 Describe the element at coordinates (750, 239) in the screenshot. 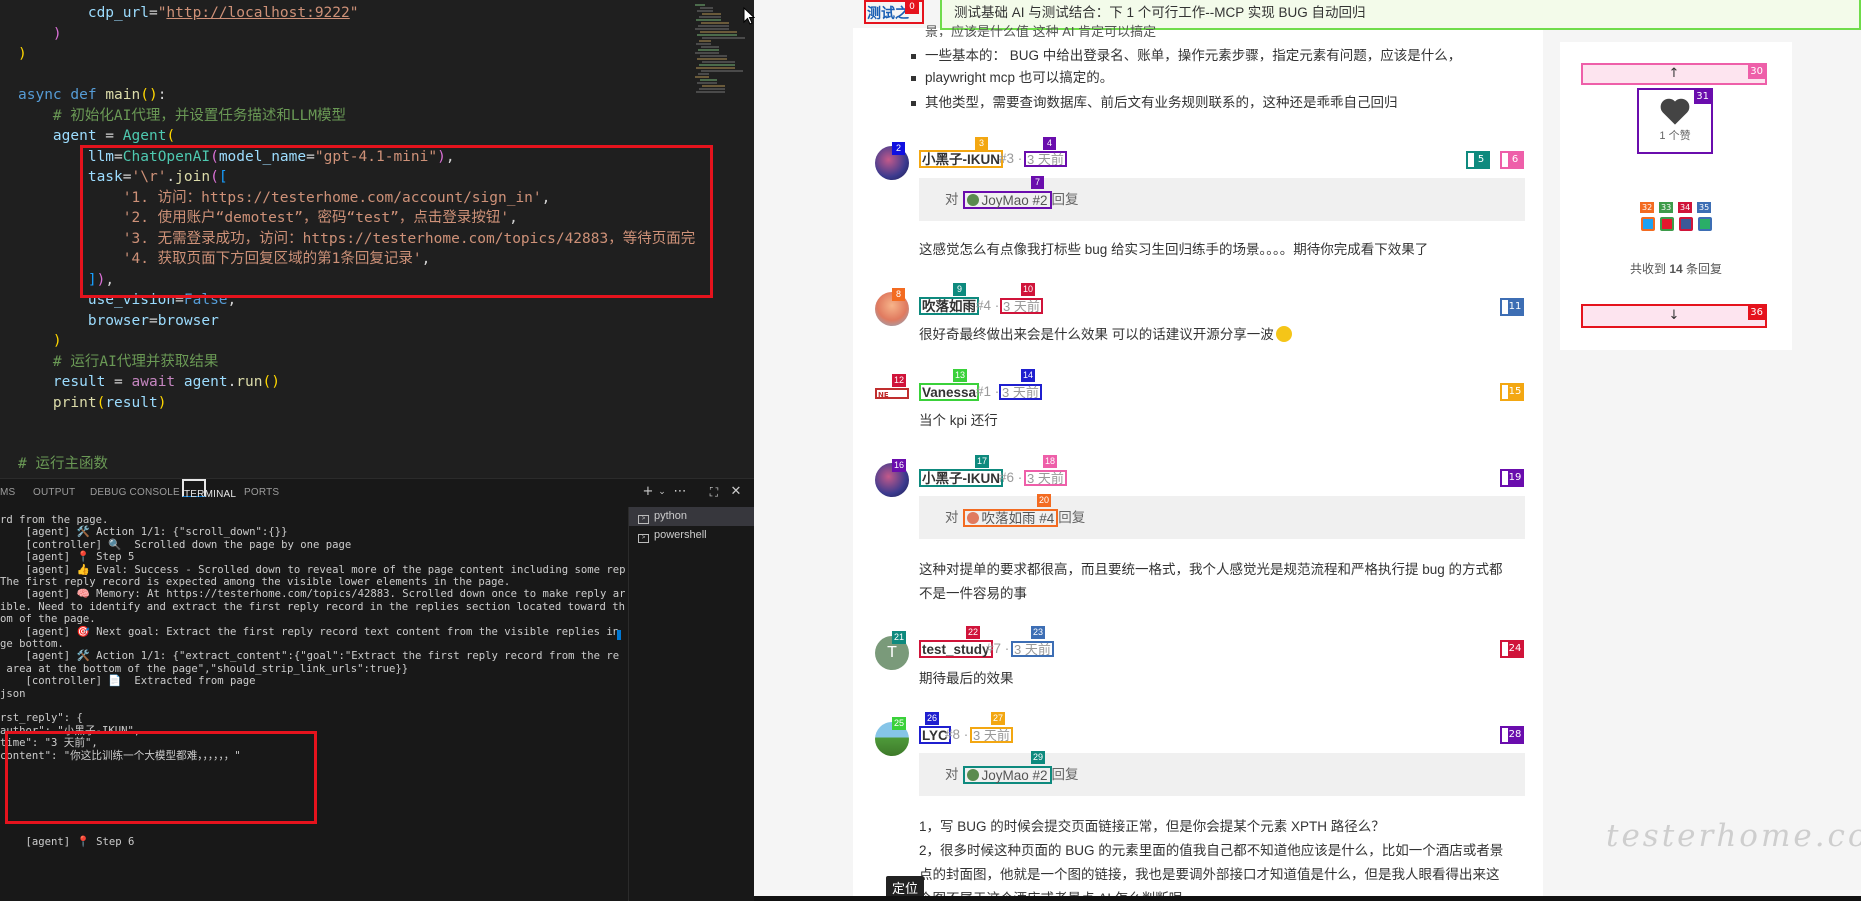

I see `editor-scrollbar` at that location.